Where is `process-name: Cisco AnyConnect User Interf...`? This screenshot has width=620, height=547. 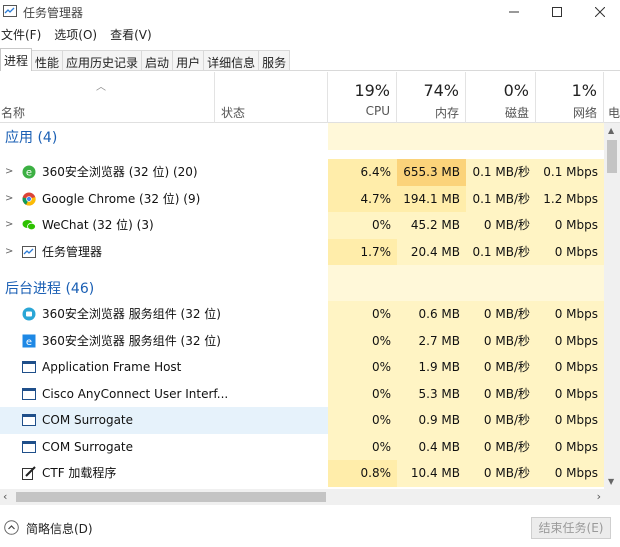 process-name: Cisco AnyConnect User Interf... is located at coordinates (135, 393).